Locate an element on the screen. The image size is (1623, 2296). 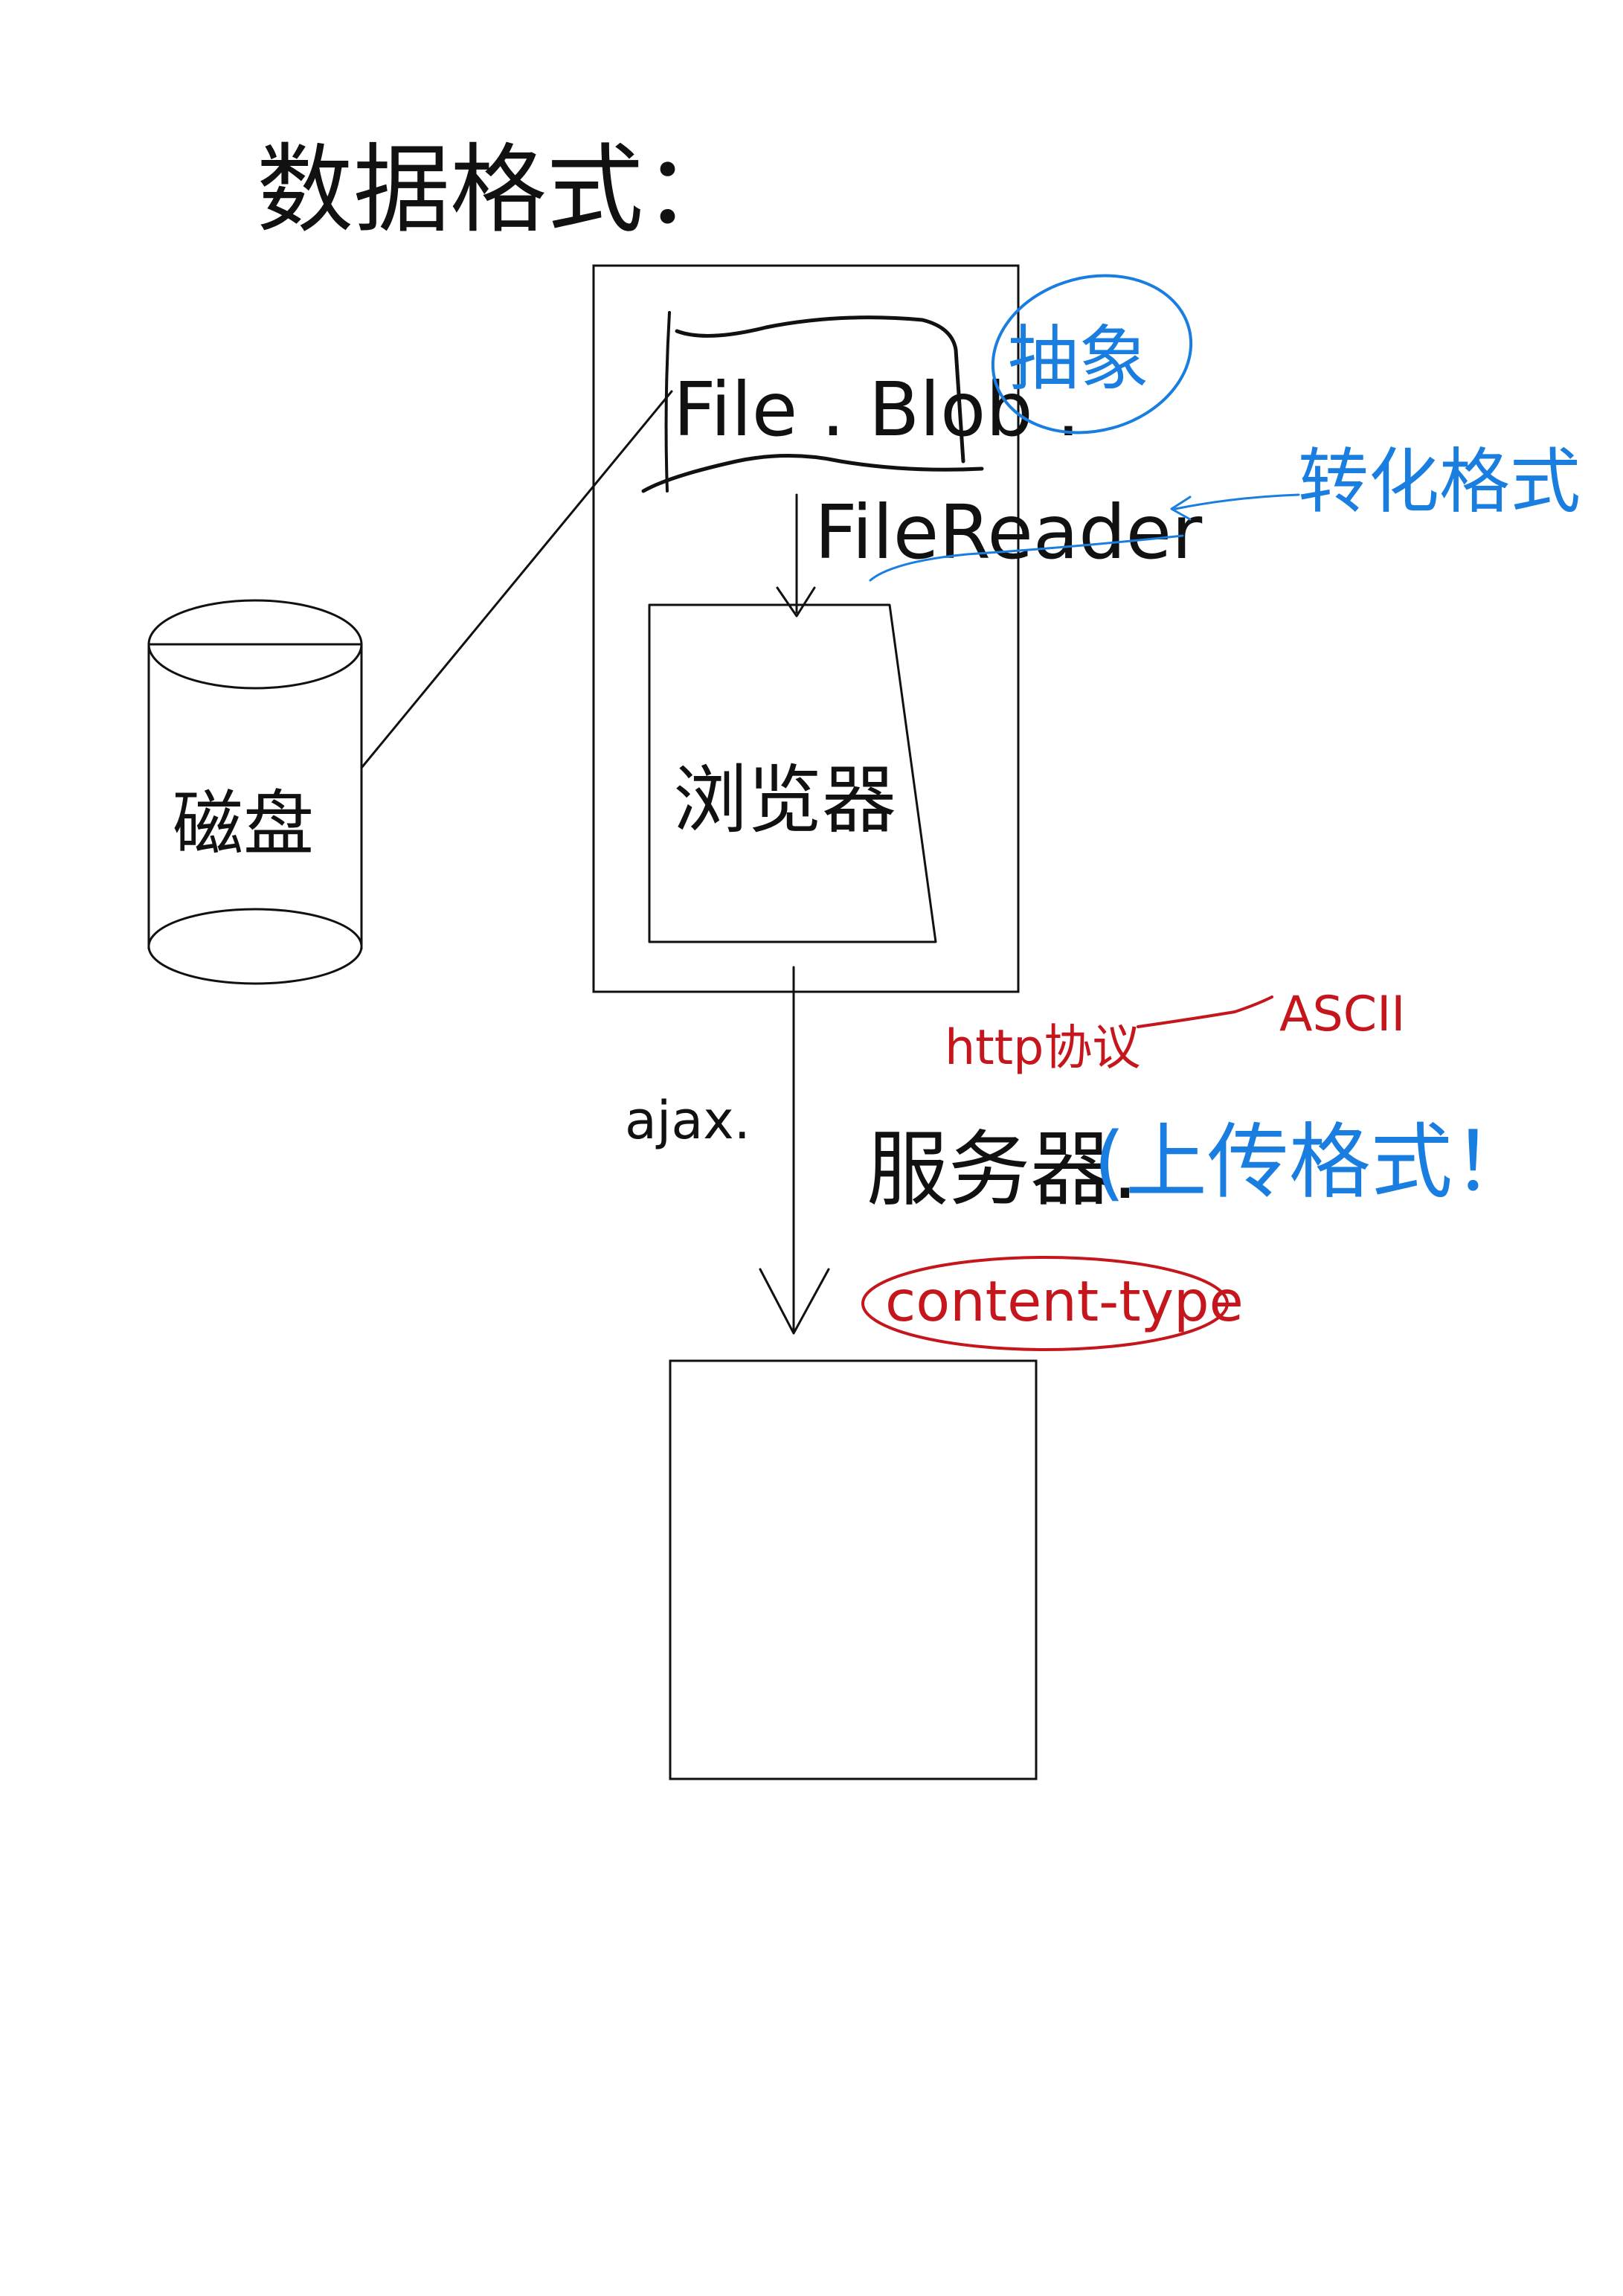
content-type-note: content-type is located at coordinates (1052, 1303).